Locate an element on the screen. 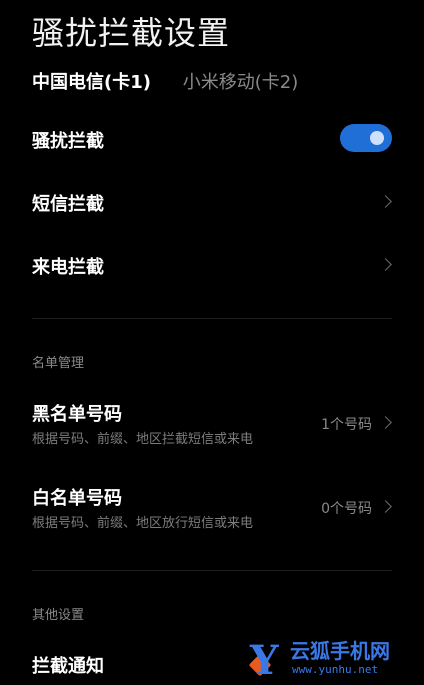 Image resolution: width=424 pixels, height=685 pixels. whitelist-desc: 根据号码、前缀、地区放行短信或来电 is located at coordinates (143, 523).